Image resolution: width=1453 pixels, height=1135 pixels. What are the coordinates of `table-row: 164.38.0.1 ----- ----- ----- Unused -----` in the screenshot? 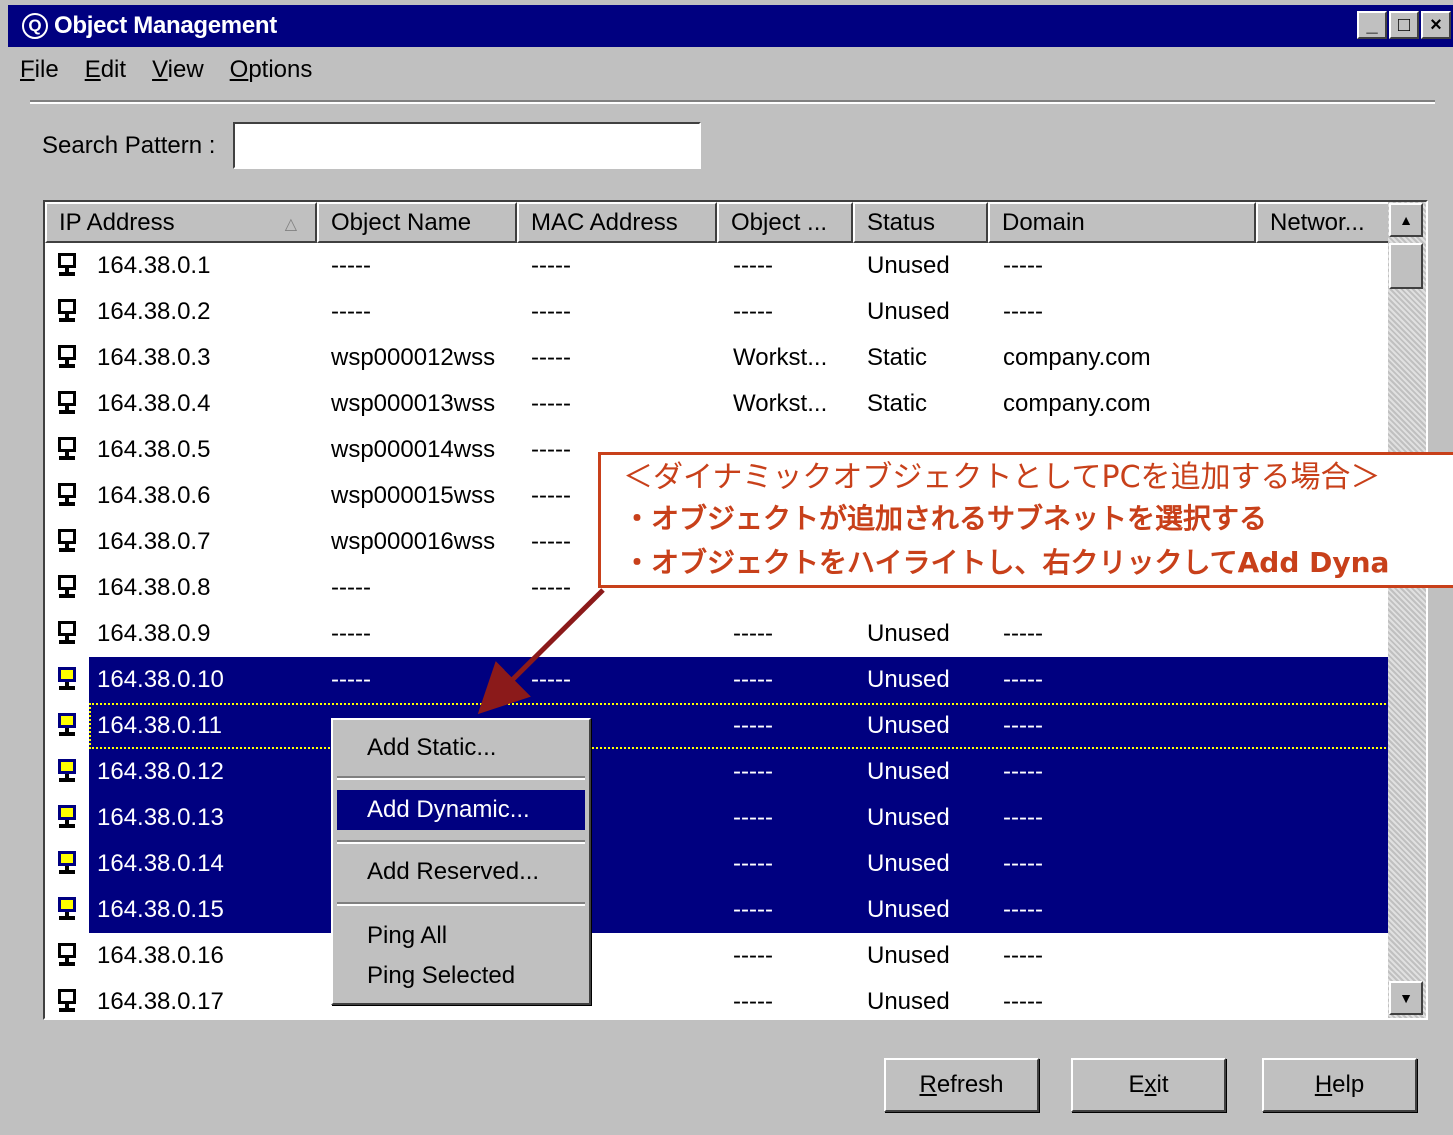 It's located at (717, 266).